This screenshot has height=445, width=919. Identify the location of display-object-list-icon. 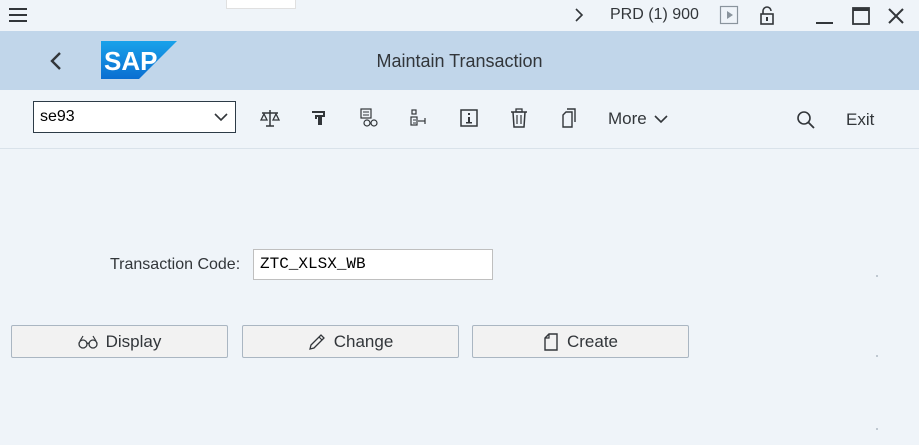
(369, 118).